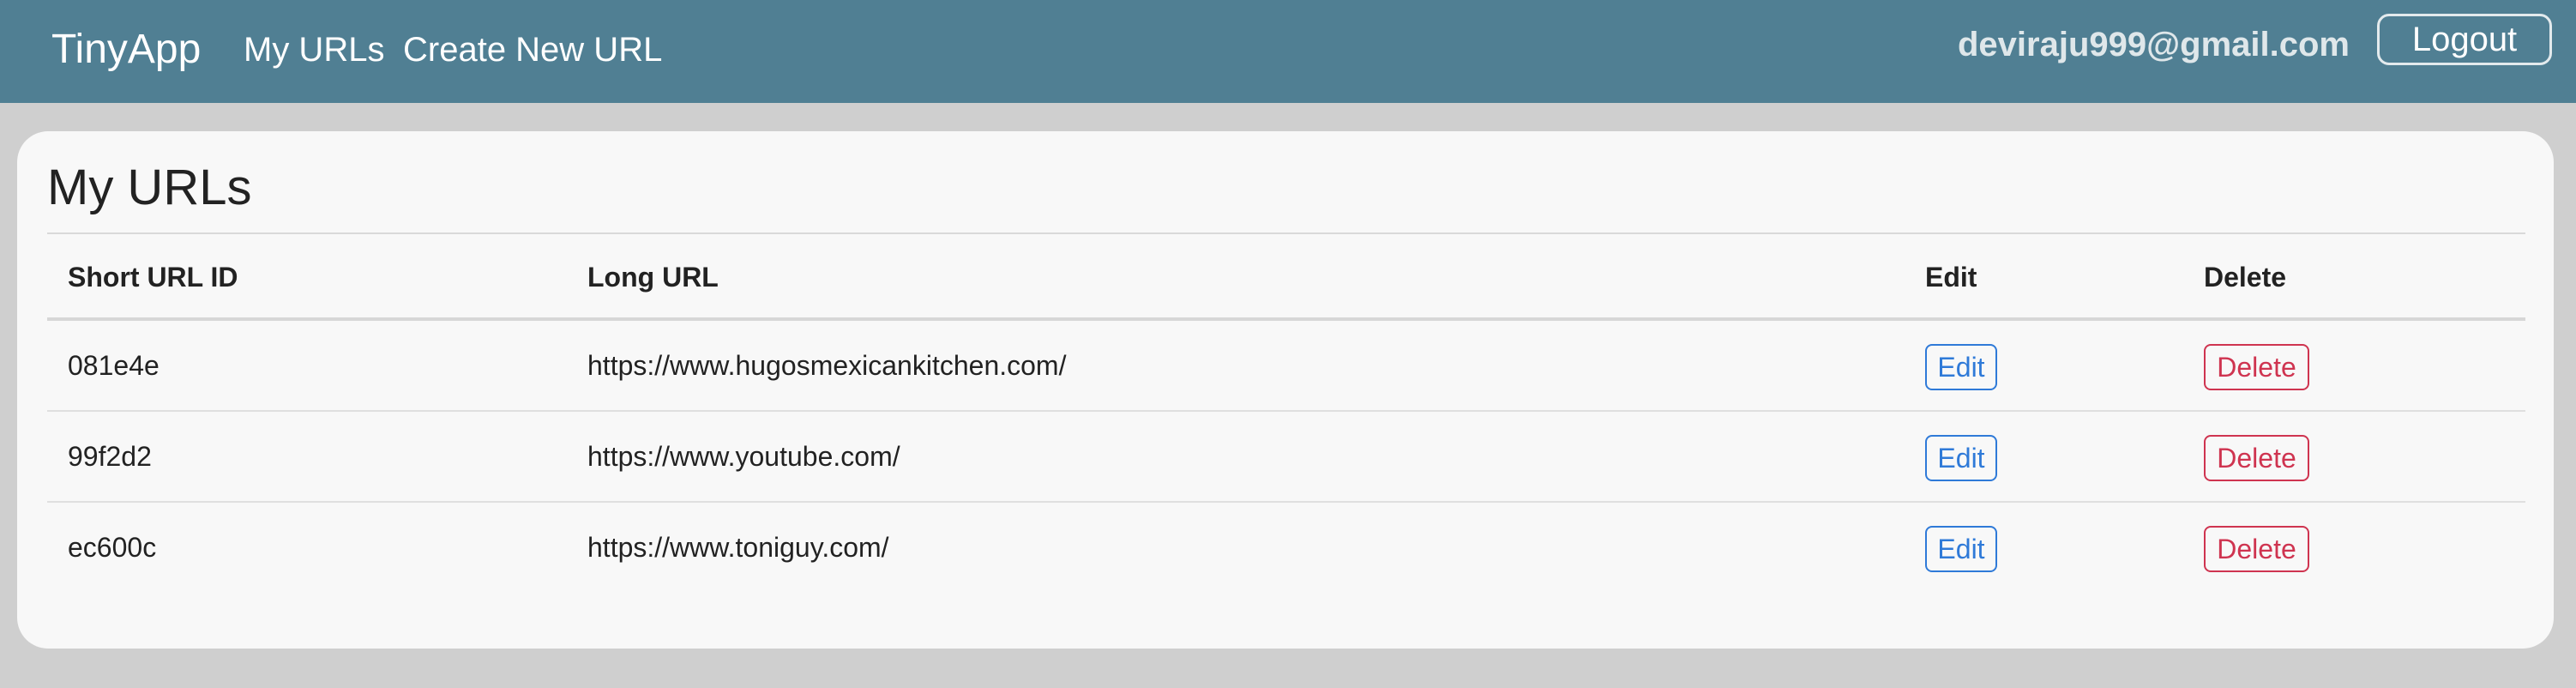  Describe the element at coordinates (2464, 39) in the screenshot. I see `logout-button: Logout` at that location.